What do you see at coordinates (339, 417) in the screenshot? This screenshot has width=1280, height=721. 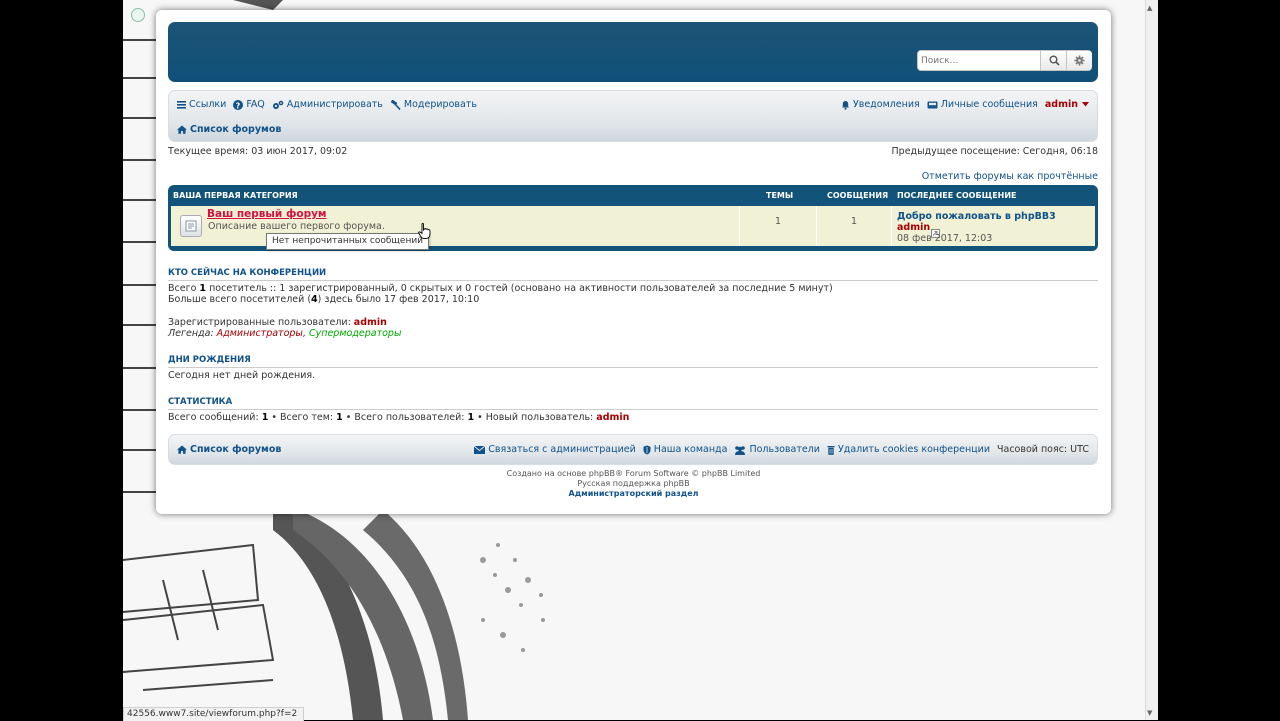 I see `stats-topics-count: 1` at bounding box center [339, 417].